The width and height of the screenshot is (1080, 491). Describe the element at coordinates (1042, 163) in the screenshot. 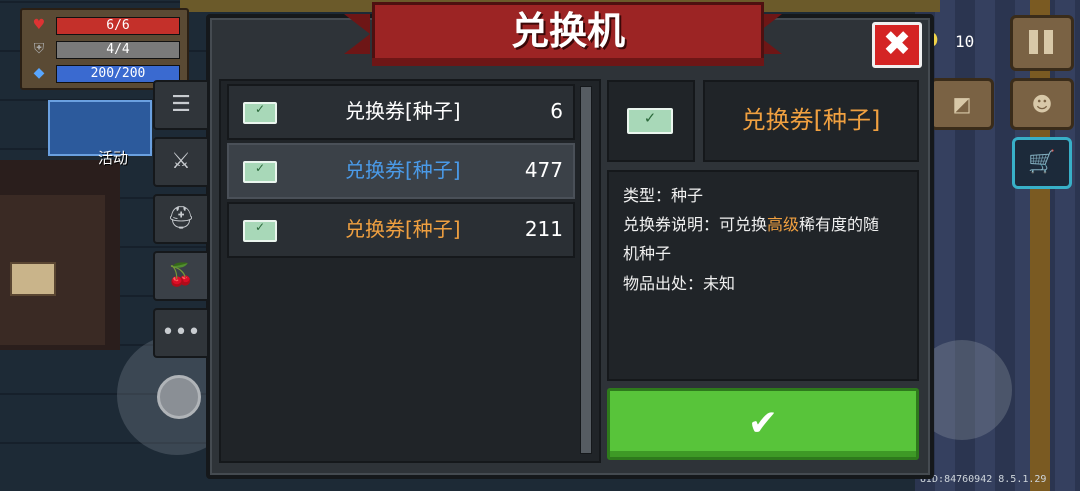

I see `shop-cart-button: 🛒` at that location.